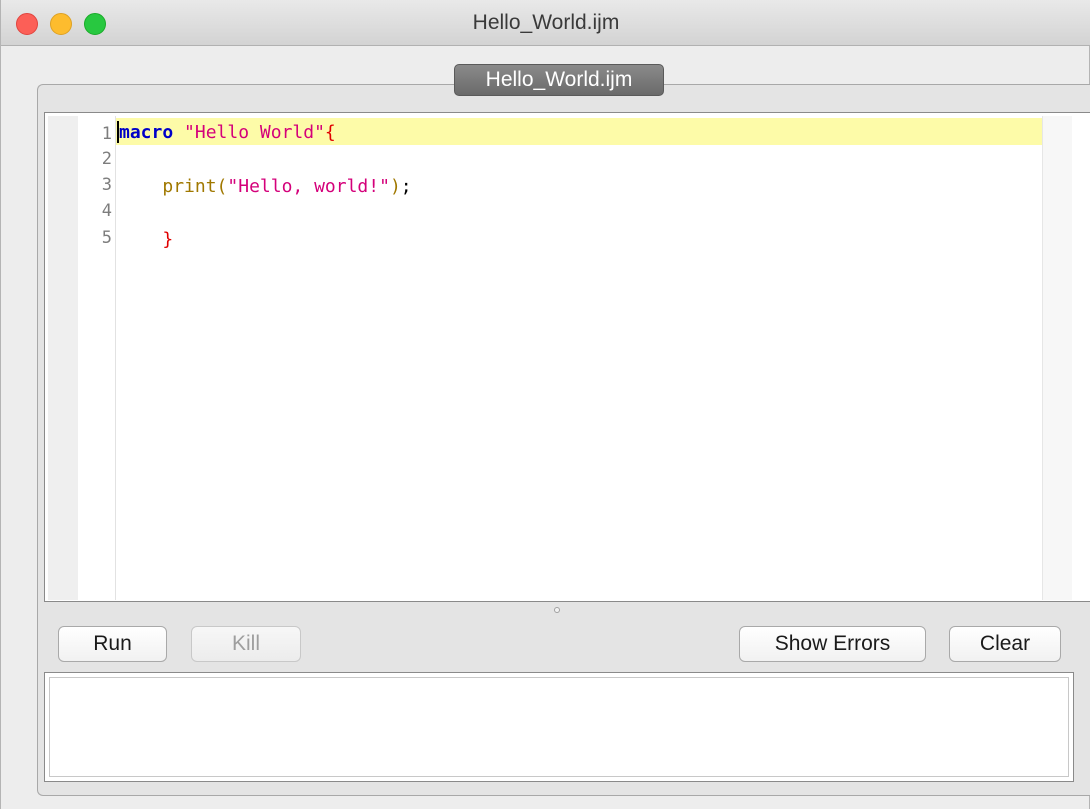 This screenshot has width=1090, height=809. I want to click on code-string: "Hello, world!", so click(308, 186).